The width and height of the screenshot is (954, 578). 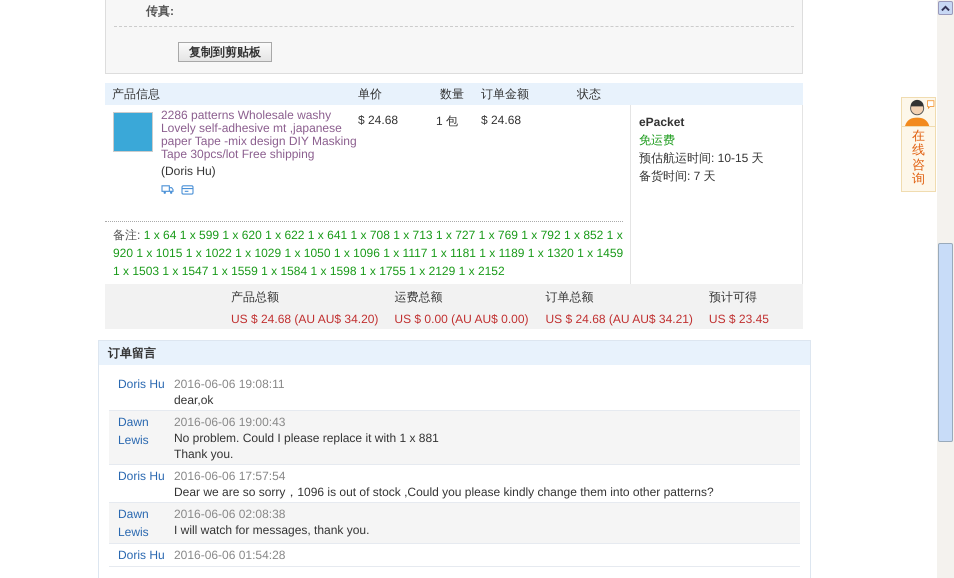 I want to click on total-label: 预计可得, so click(x=733, y=297).